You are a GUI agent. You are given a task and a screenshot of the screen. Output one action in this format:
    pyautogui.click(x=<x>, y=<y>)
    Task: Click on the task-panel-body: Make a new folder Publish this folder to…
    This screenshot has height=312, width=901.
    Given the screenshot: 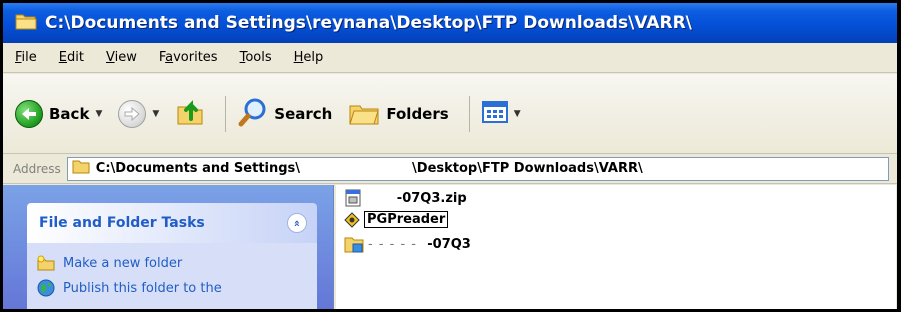 What is the action you would take?
    pyautogui.click(x=172, y=276)
    